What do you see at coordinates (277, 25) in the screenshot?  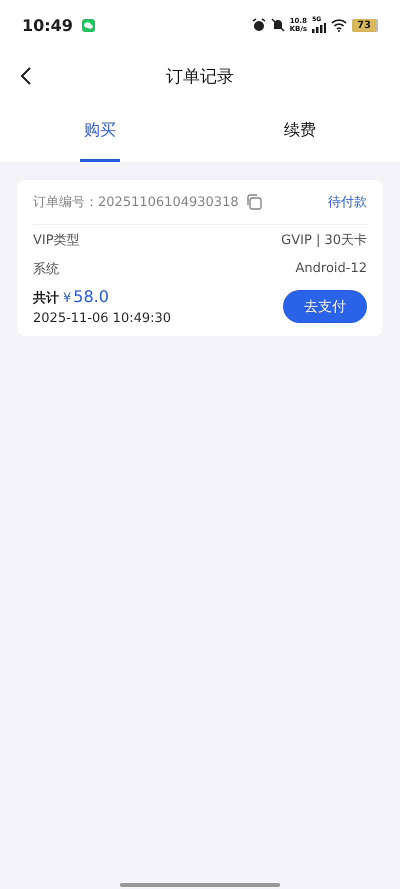 I see `bell-off-icon` at bounding box center [277, 25].